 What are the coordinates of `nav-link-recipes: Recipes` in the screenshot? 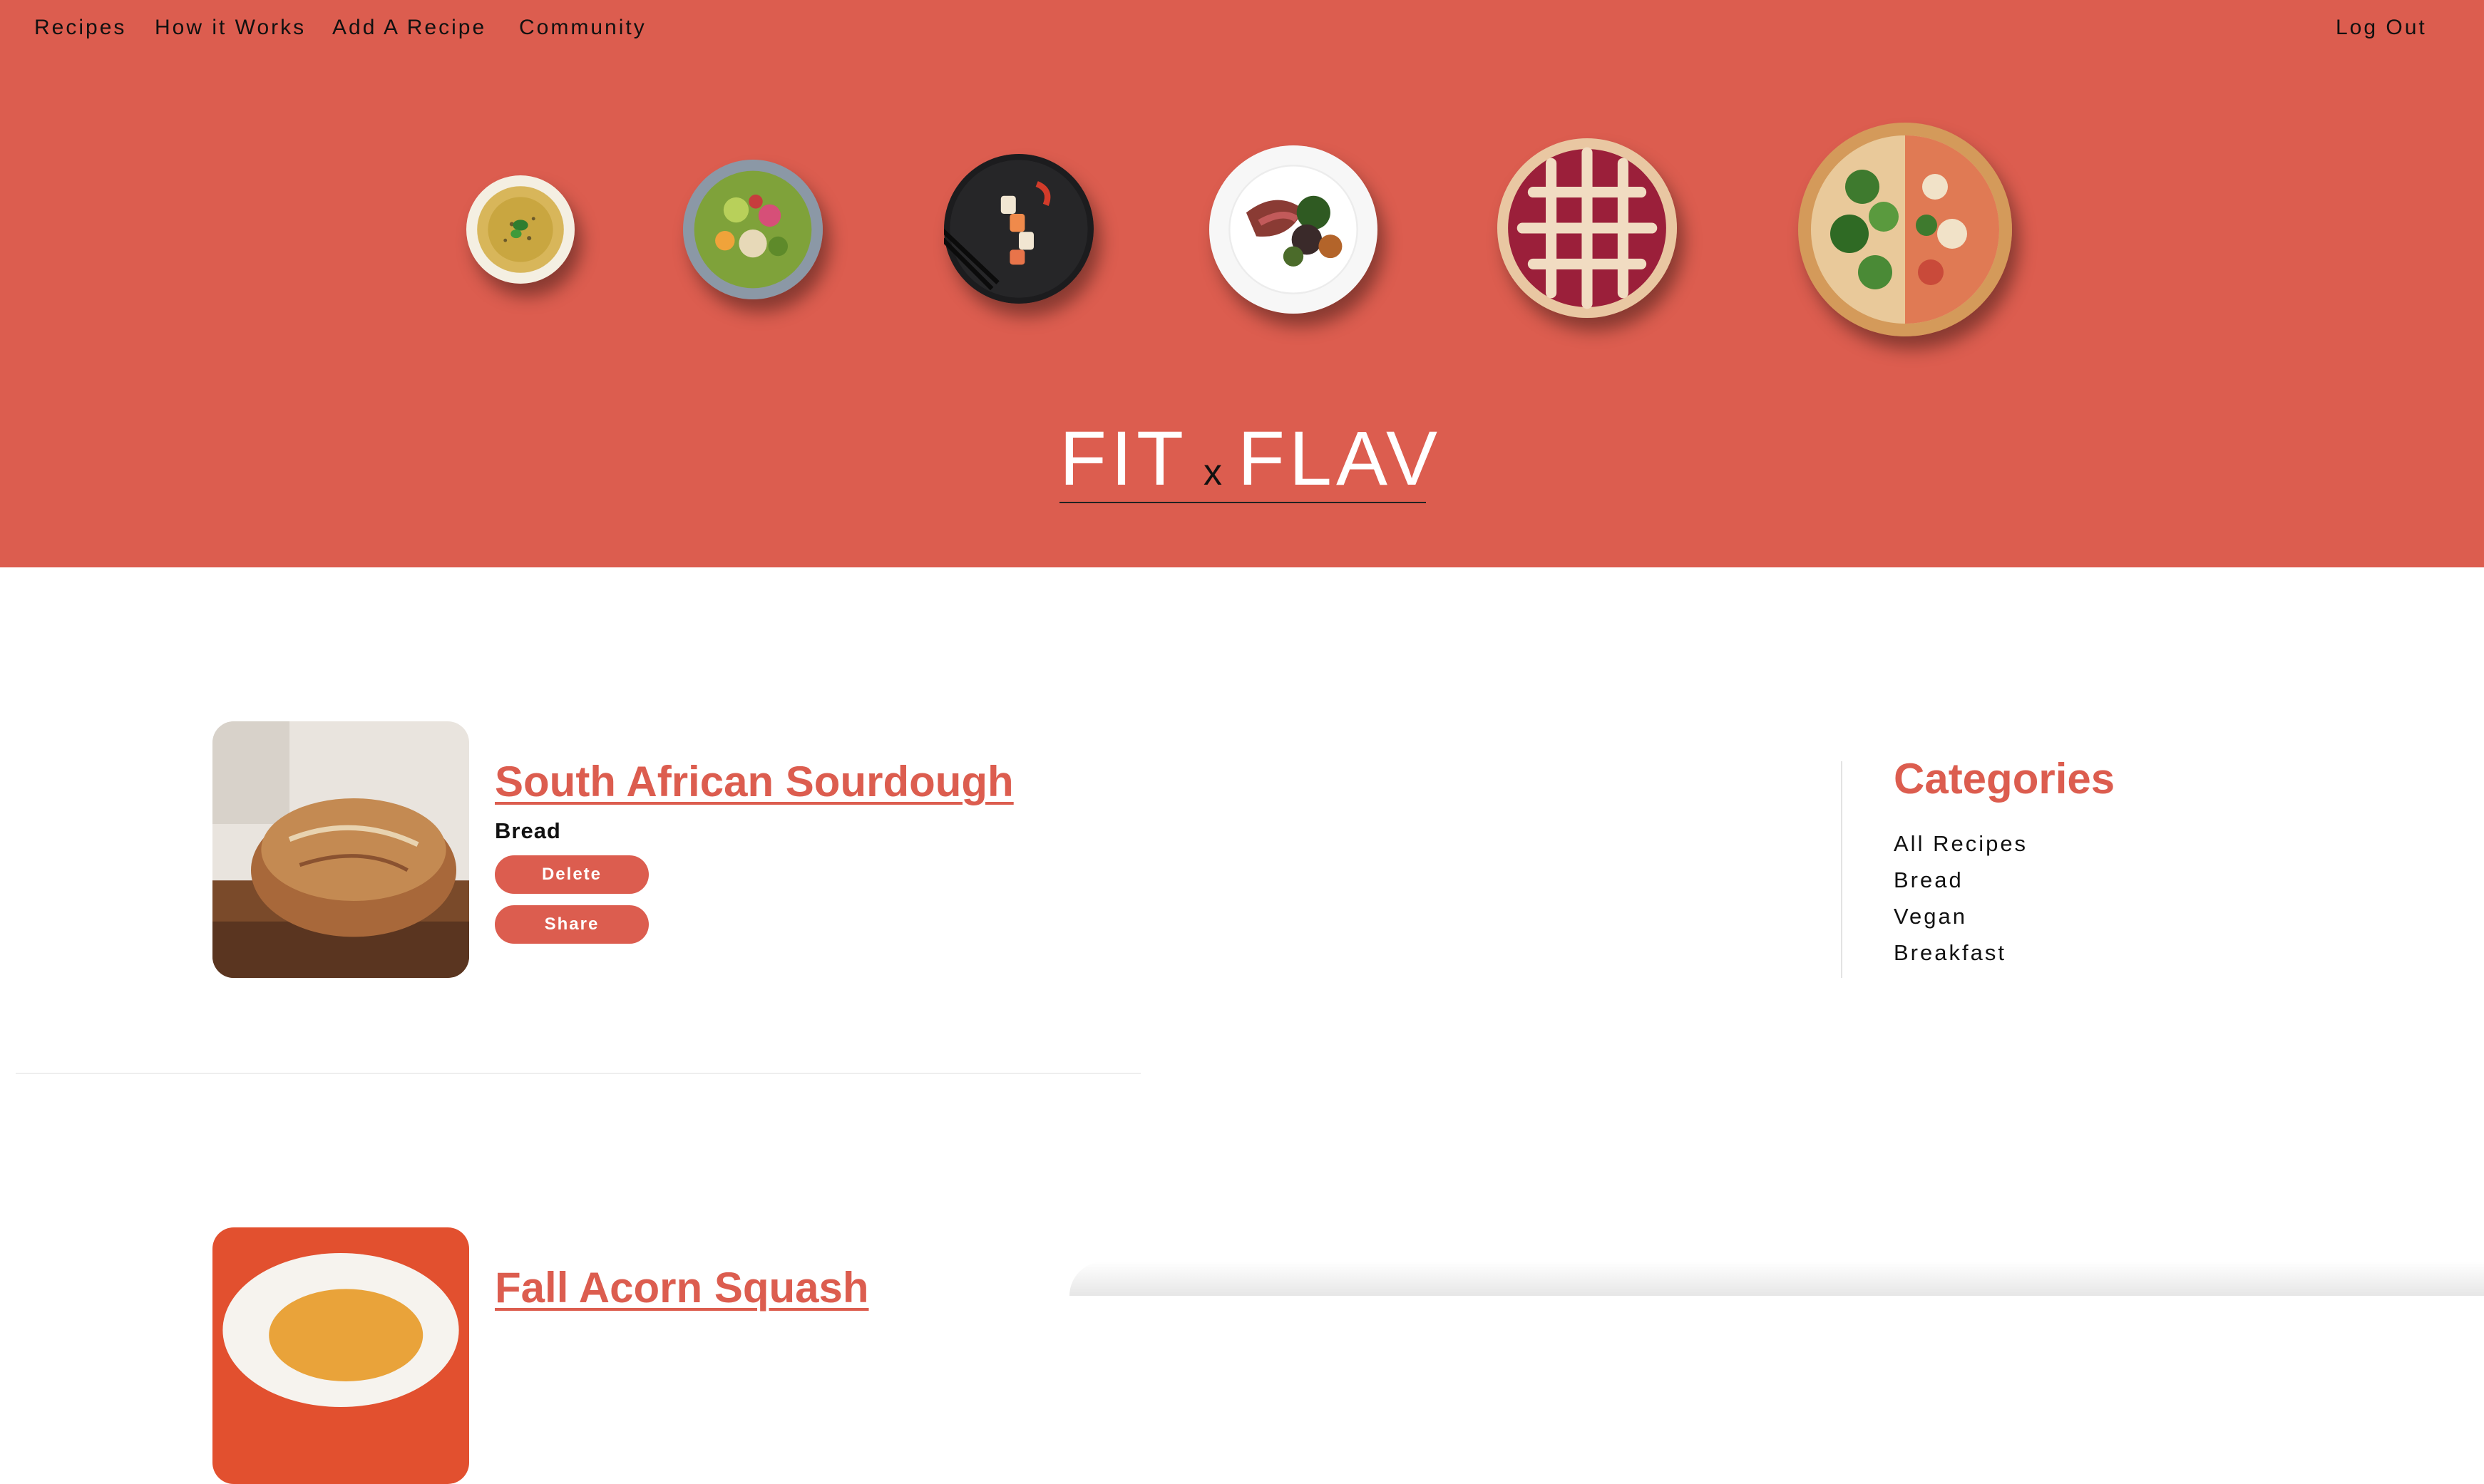 It's located at (80, 28).